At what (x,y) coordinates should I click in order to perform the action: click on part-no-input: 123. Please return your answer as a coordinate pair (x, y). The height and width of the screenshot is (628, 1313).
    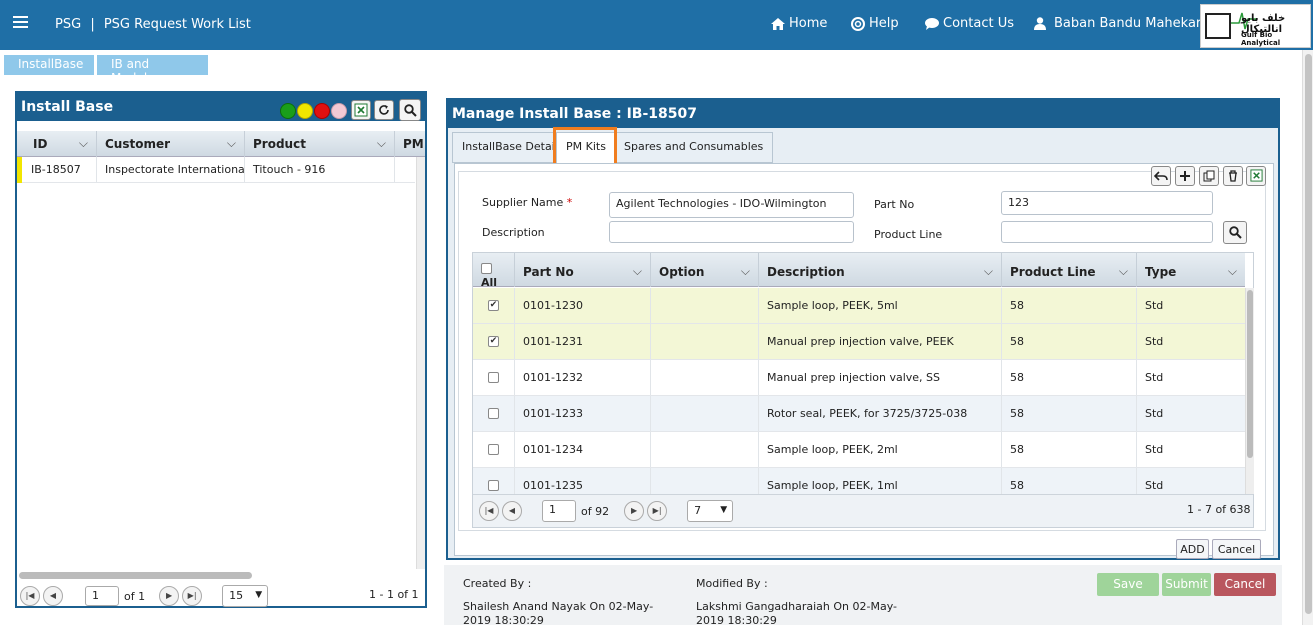
    Looking at the image, I should click on (1107, 203).